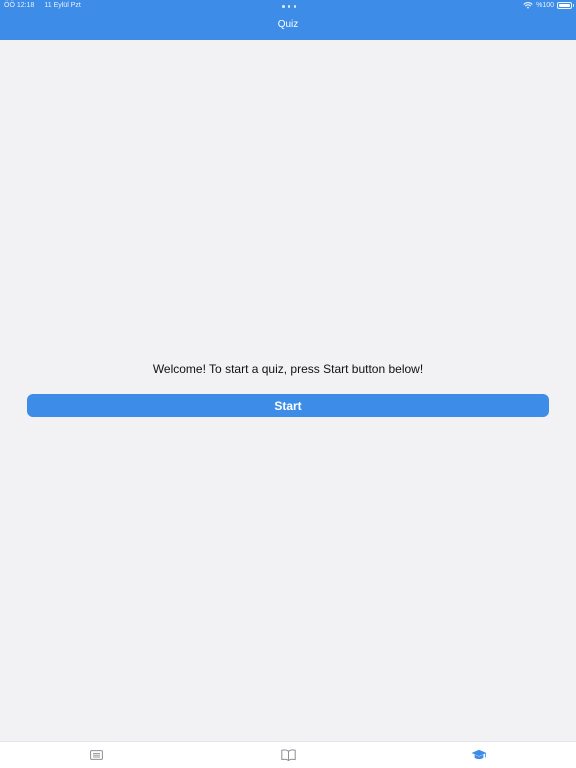 The width and height of the screenshot is (576, 768). I want to click on list-icon, so click(96, 755).